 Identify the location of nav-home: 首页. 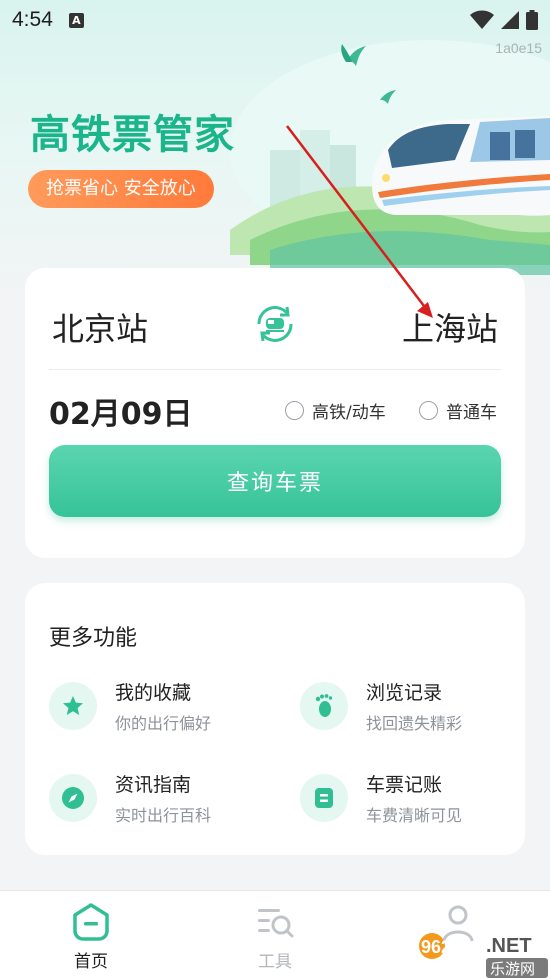
(91, 935).